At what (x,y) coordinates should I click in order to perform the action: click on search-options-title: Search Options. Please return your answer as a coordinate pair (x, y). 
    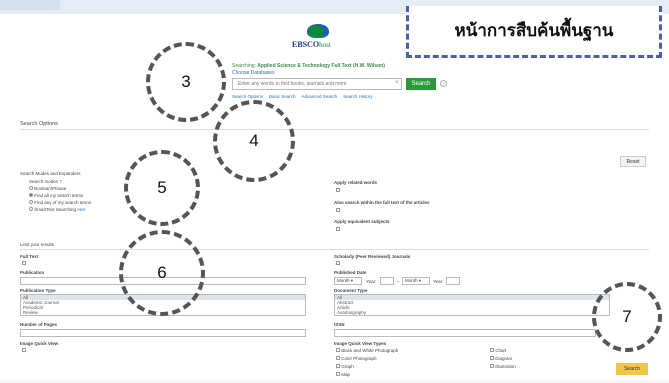
    Looking at the image, I should click on (39, 124).